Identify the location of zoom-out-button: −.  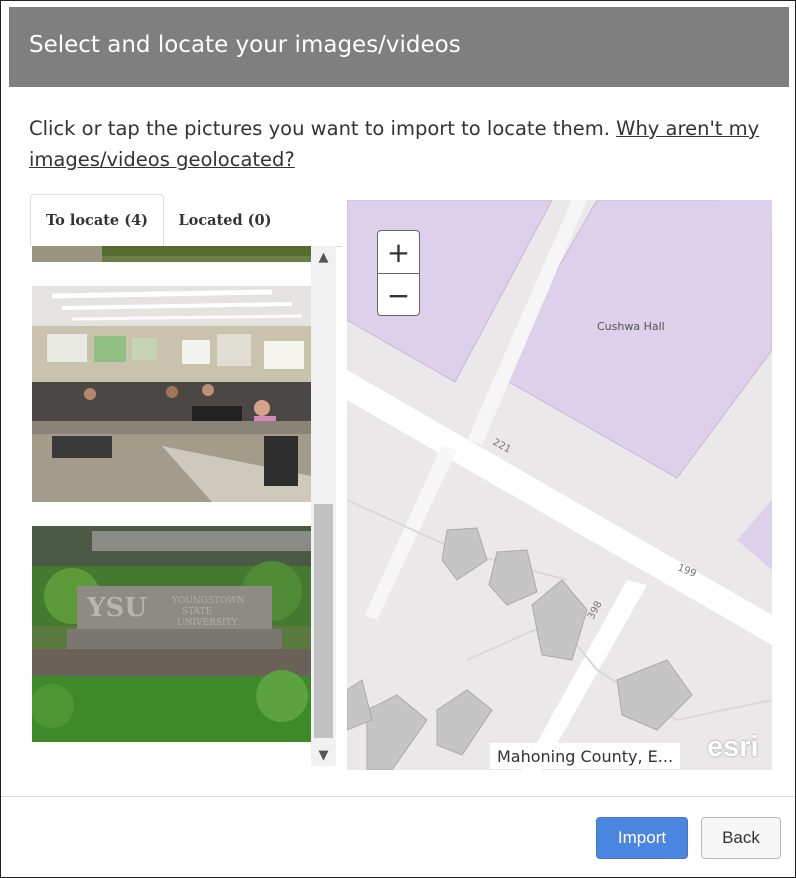
(398, 295).